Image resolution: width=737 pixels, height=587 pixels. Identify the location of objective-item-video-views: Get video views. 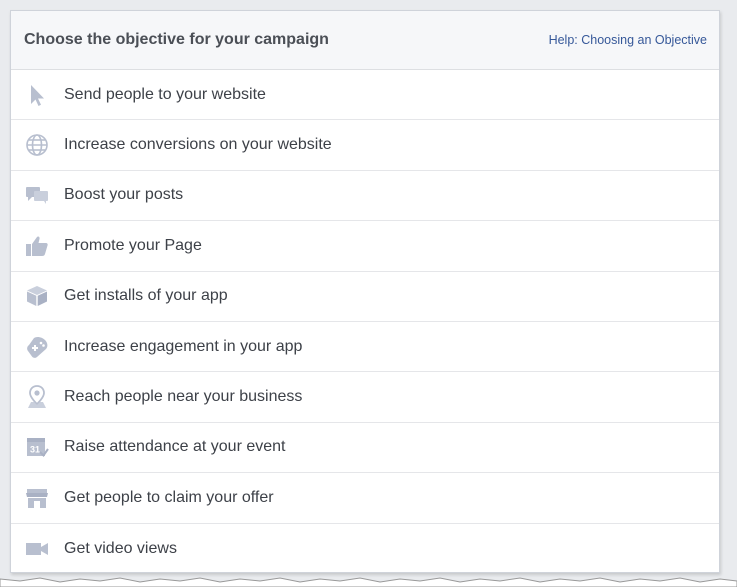
(365, 549).